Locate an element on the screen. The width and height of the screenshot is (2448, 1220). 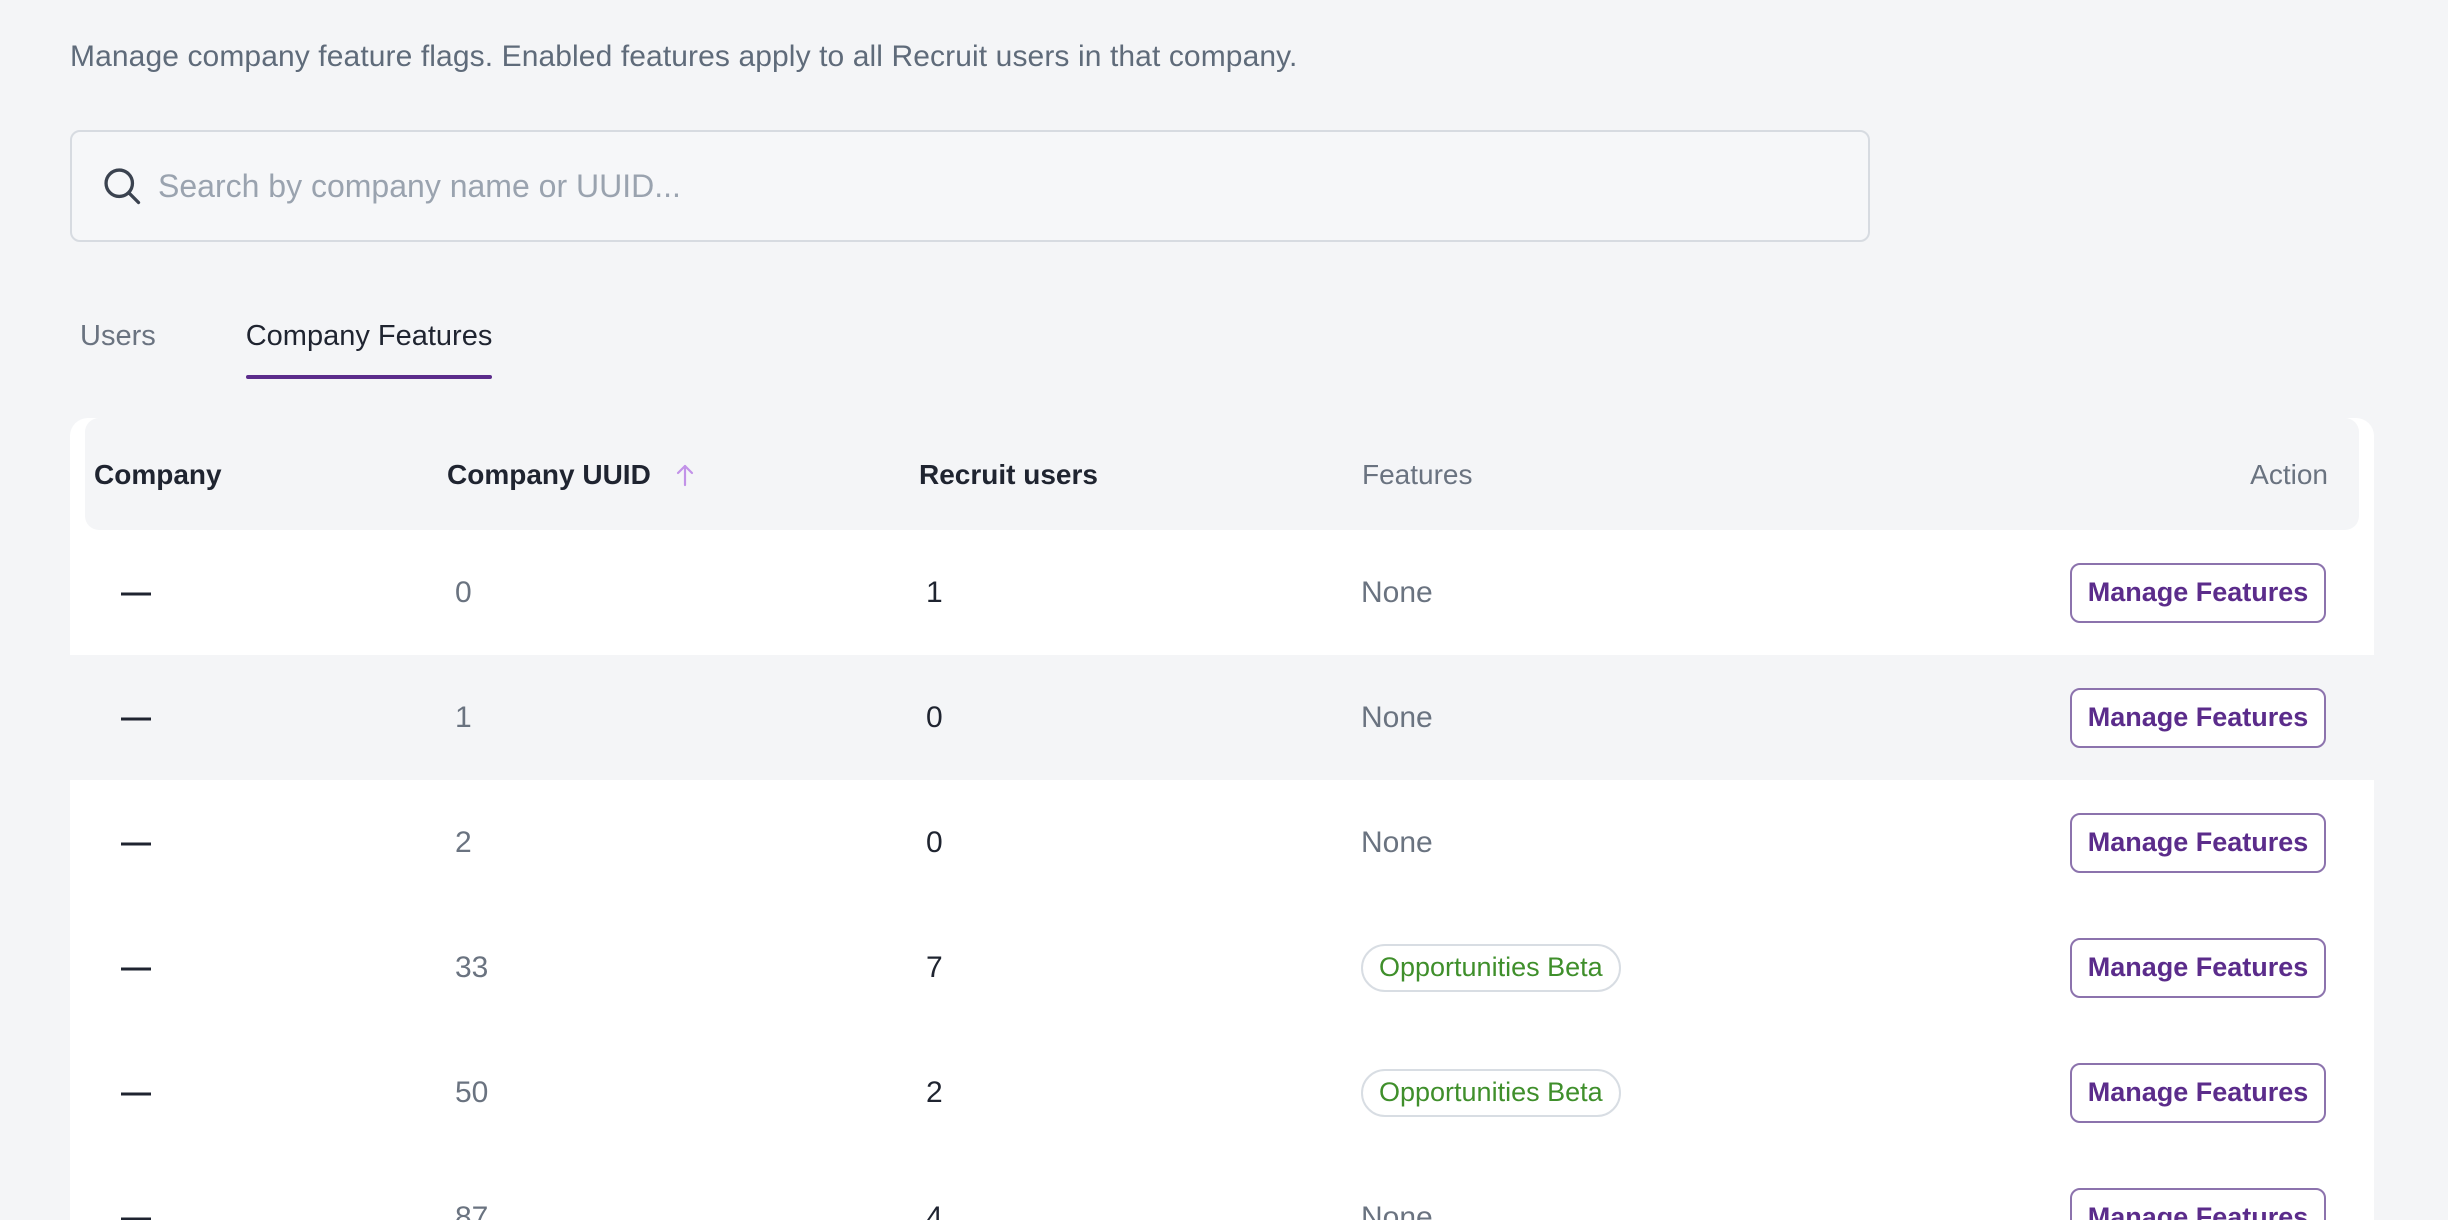
arrow-up-icon is located at coordinates (684, 475).